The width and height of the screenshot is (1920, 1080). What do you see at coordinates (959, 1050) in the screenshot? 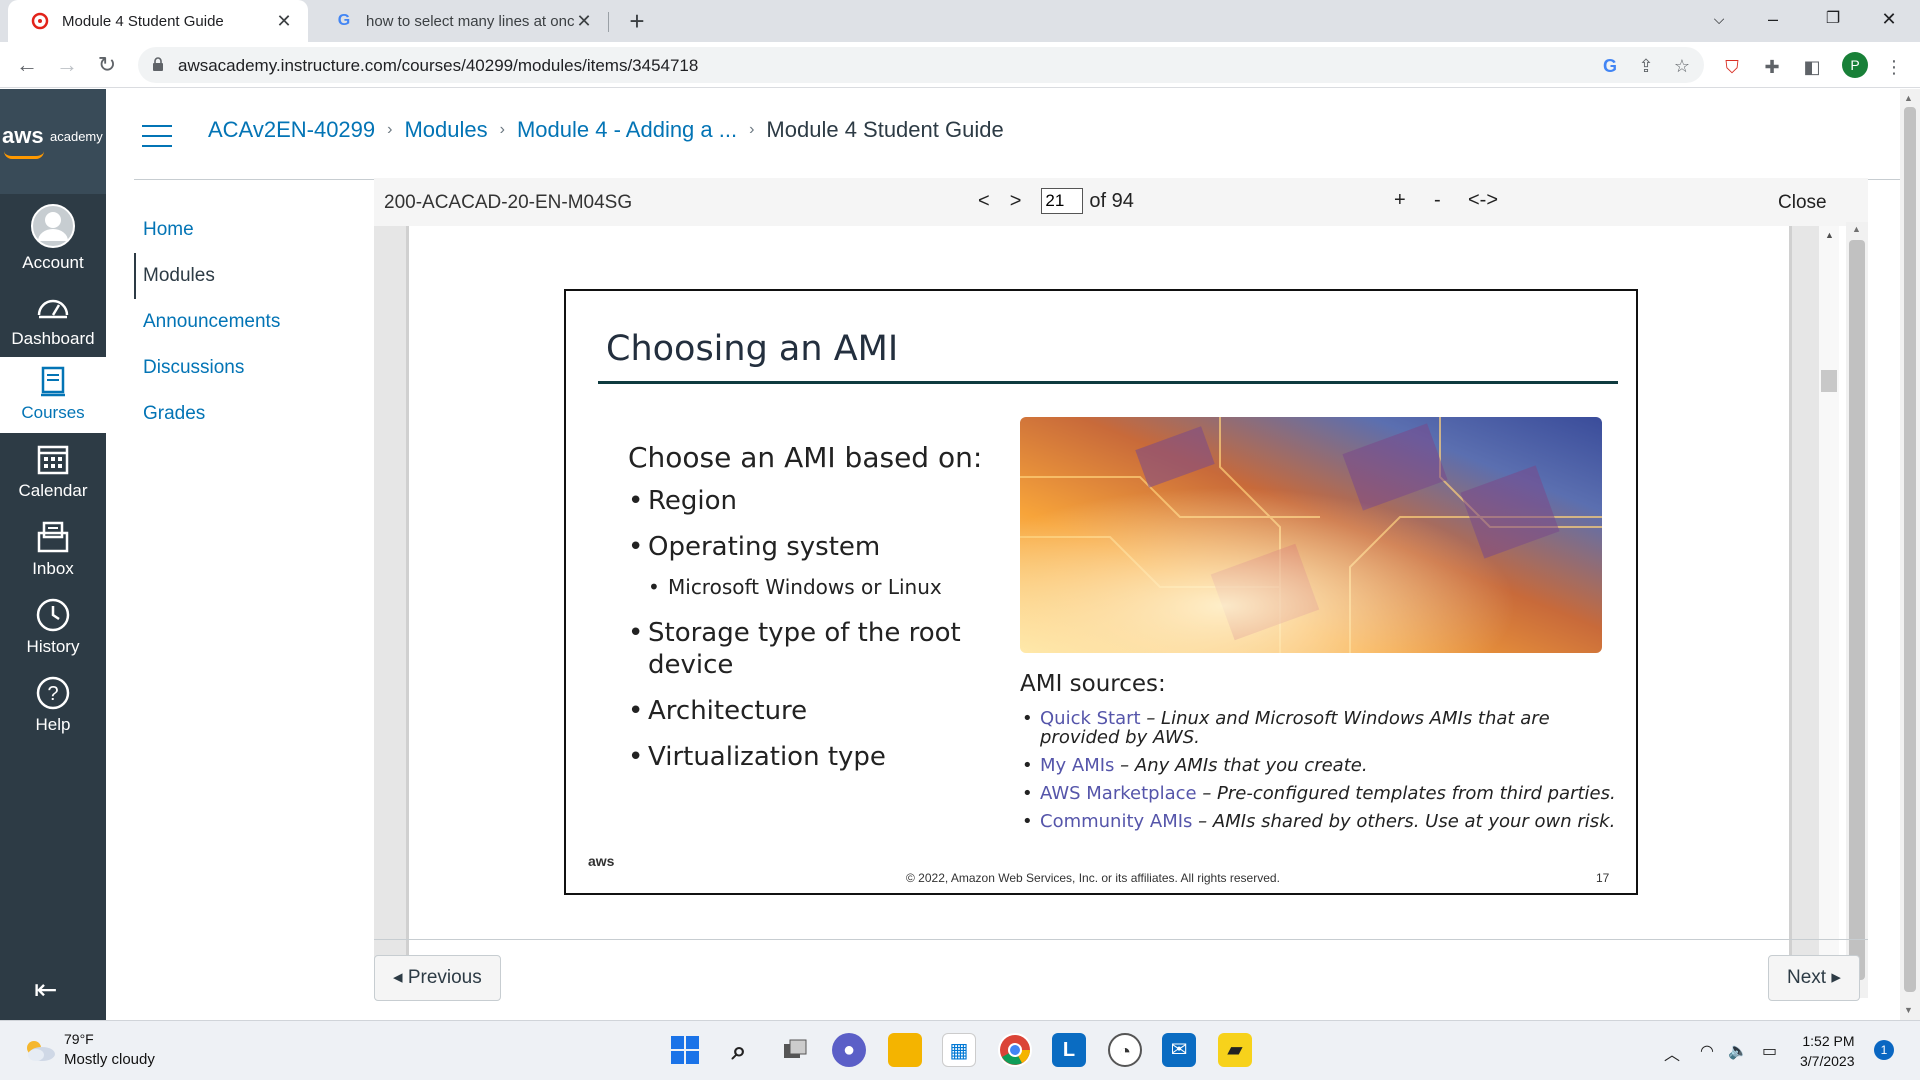
I see `store-icon: ▦` at bounding box center [959, 1050].